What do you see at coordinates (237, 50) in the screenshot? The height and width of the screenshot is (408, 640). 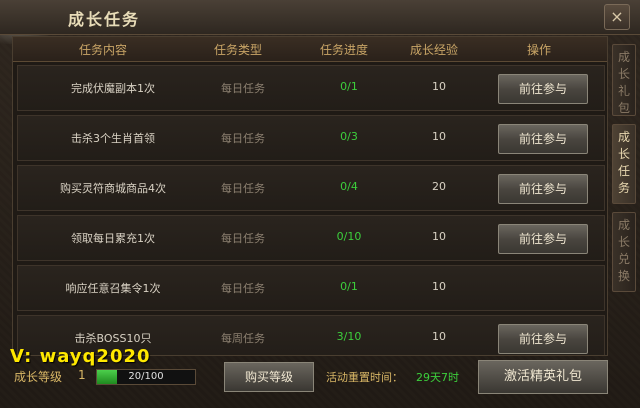 I see `header-task-type: 任务类型` at bounding box center [237, 50].